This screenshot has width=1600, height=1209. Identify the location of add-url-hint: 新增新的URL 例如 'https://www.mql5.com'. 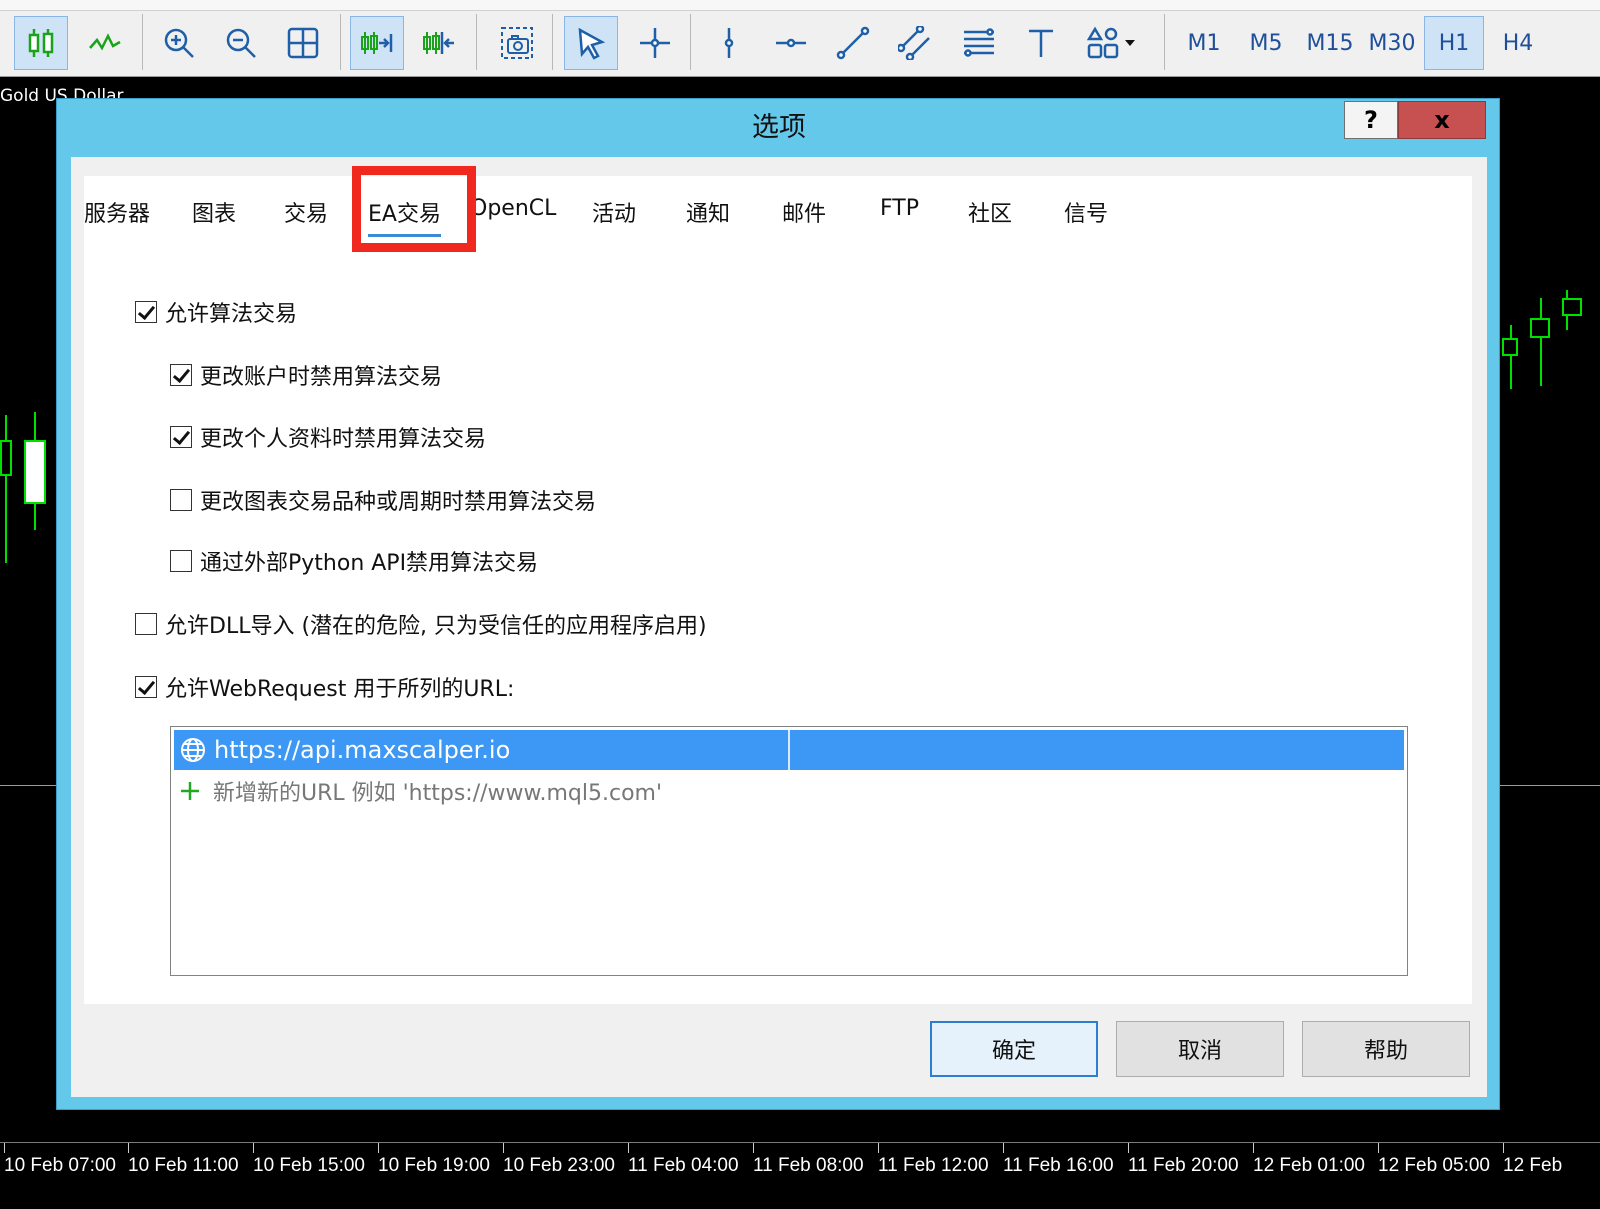
(438, 793).